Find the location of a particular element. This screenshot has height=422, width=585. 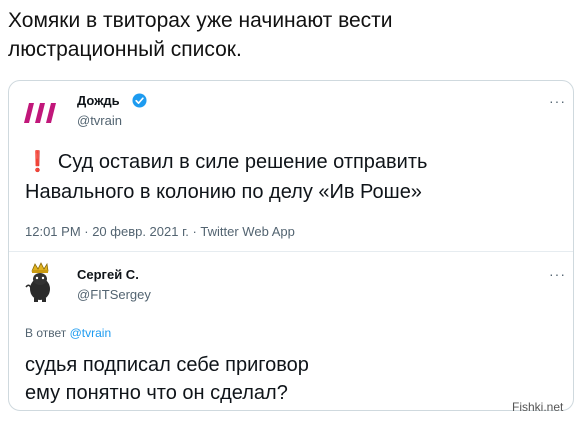

tweet-text-line-2: Навального в колонию по делу «Ив Роше» is located at coordinates (223, 192).